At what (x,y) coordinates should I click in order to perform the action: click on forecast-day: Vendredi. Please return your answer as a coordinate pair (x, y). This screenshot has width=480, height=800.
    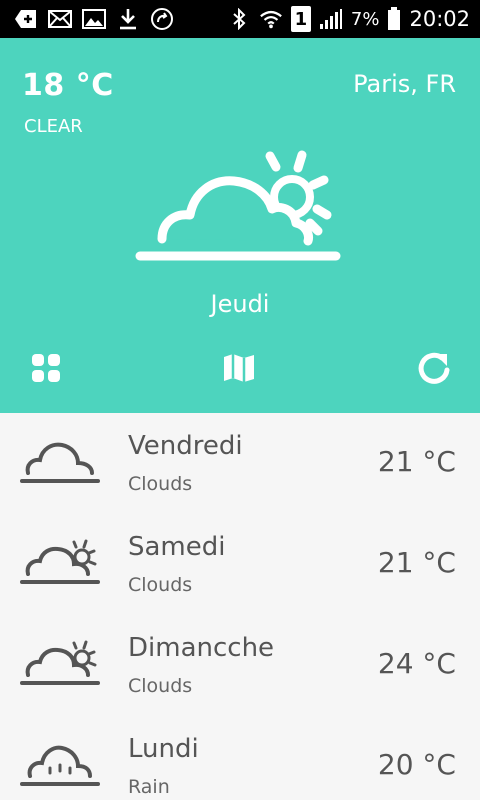
    Looking at the image, I should click on (185, 446).